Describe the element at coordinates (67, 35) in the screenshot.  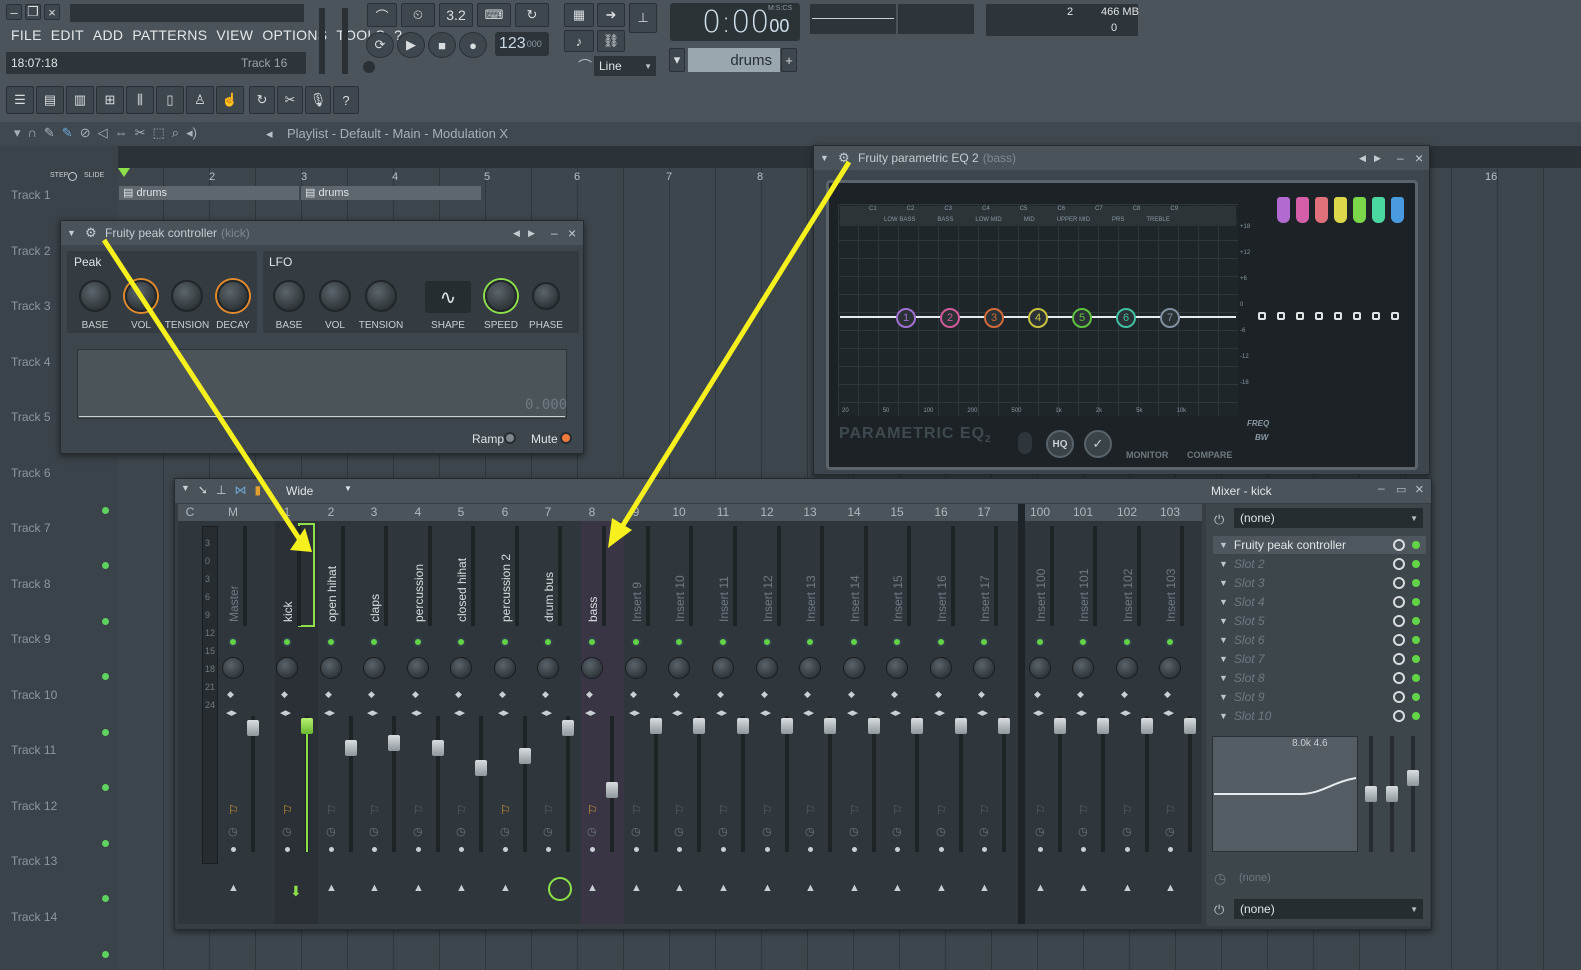
I see `menu-edit: EDIT` at that location.